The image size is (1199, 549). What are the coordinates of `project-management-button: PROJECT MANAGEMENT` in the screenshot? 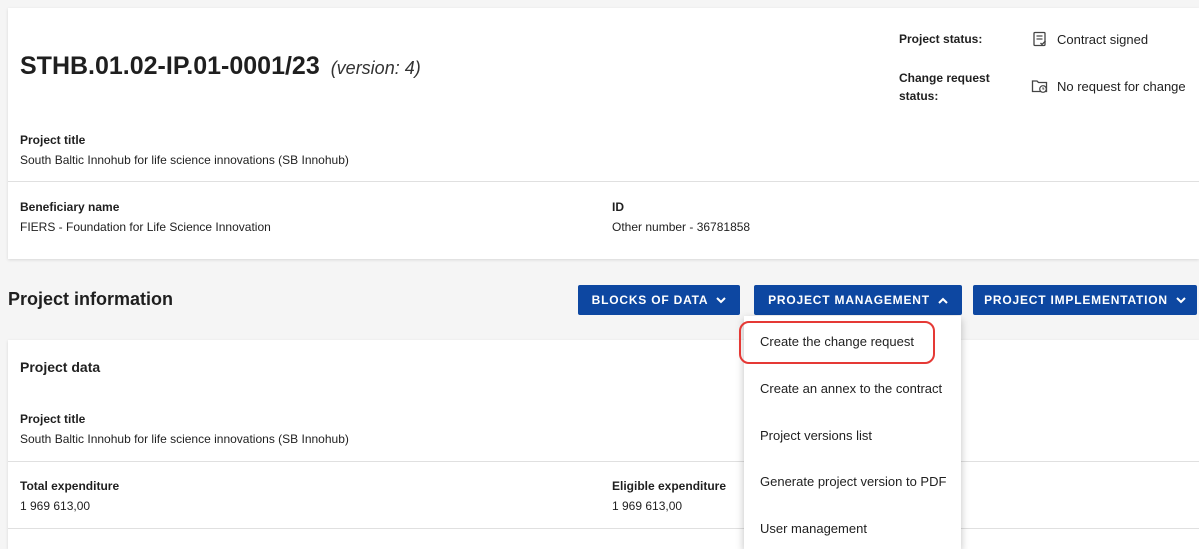 It's located at (858, 300).